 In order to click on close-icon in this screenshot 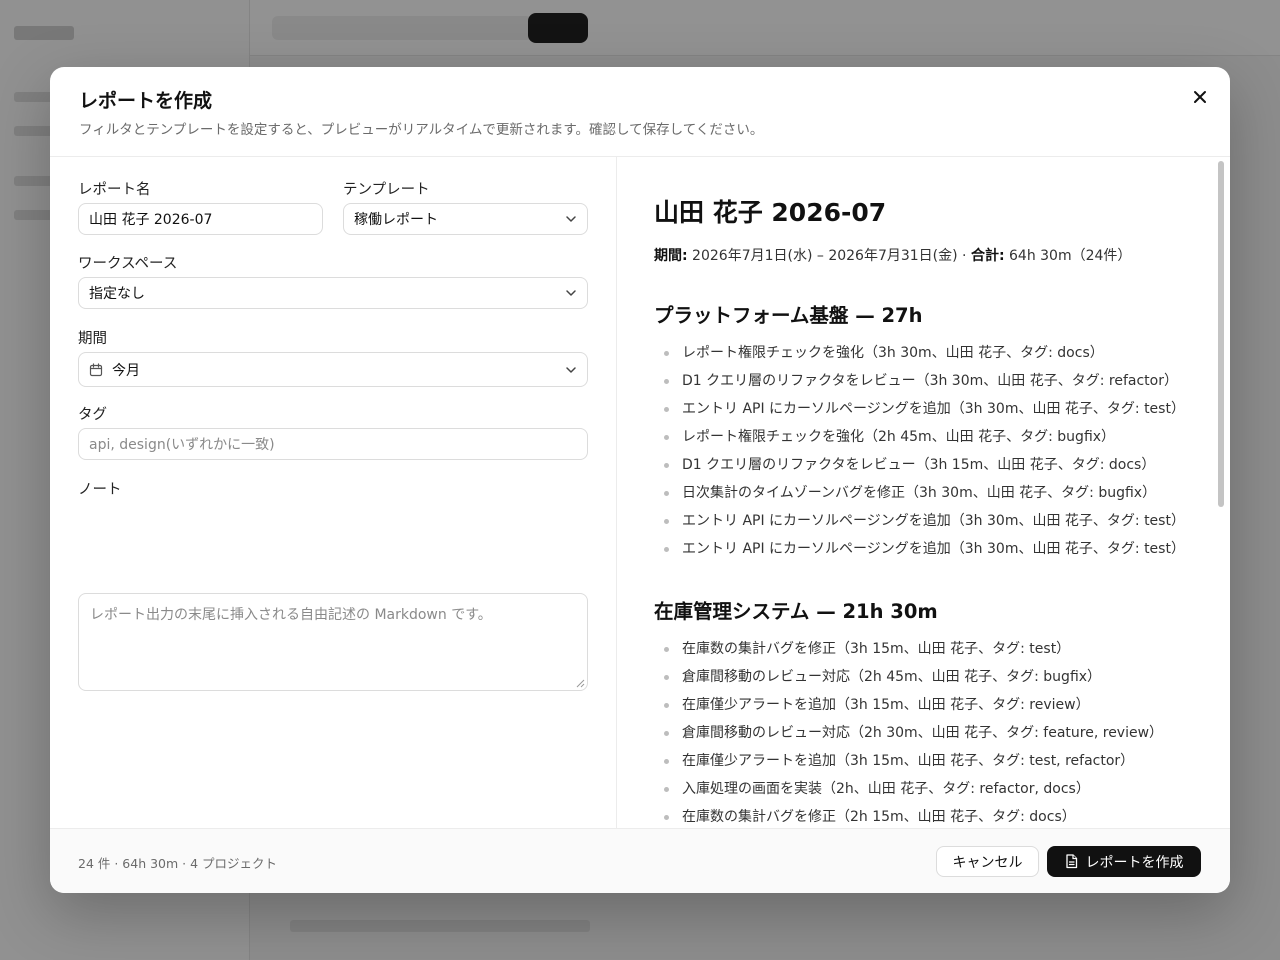, I will do `click(1200, 97)`.